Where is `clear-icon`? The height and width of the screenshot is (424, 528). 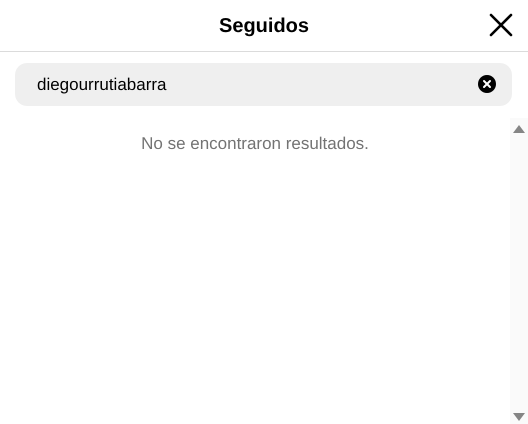
clear-icon is located at coordinates (487, 84).